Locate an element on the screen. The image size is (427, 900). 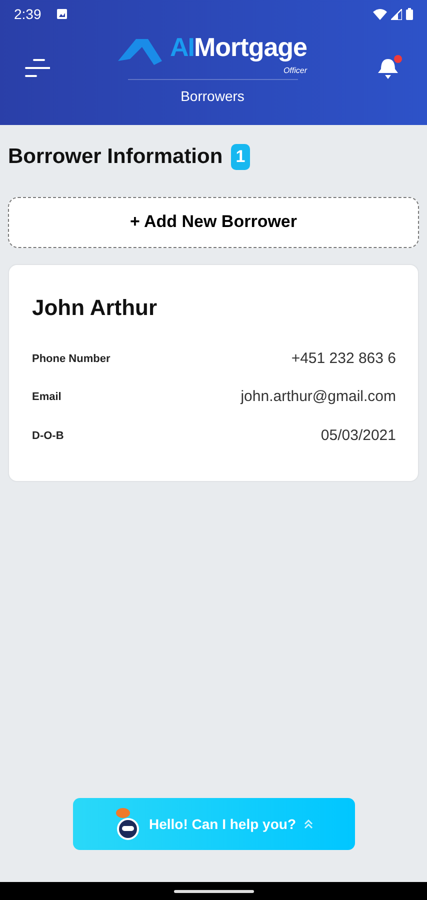
logo-icon is located at coordinates (140, 51).